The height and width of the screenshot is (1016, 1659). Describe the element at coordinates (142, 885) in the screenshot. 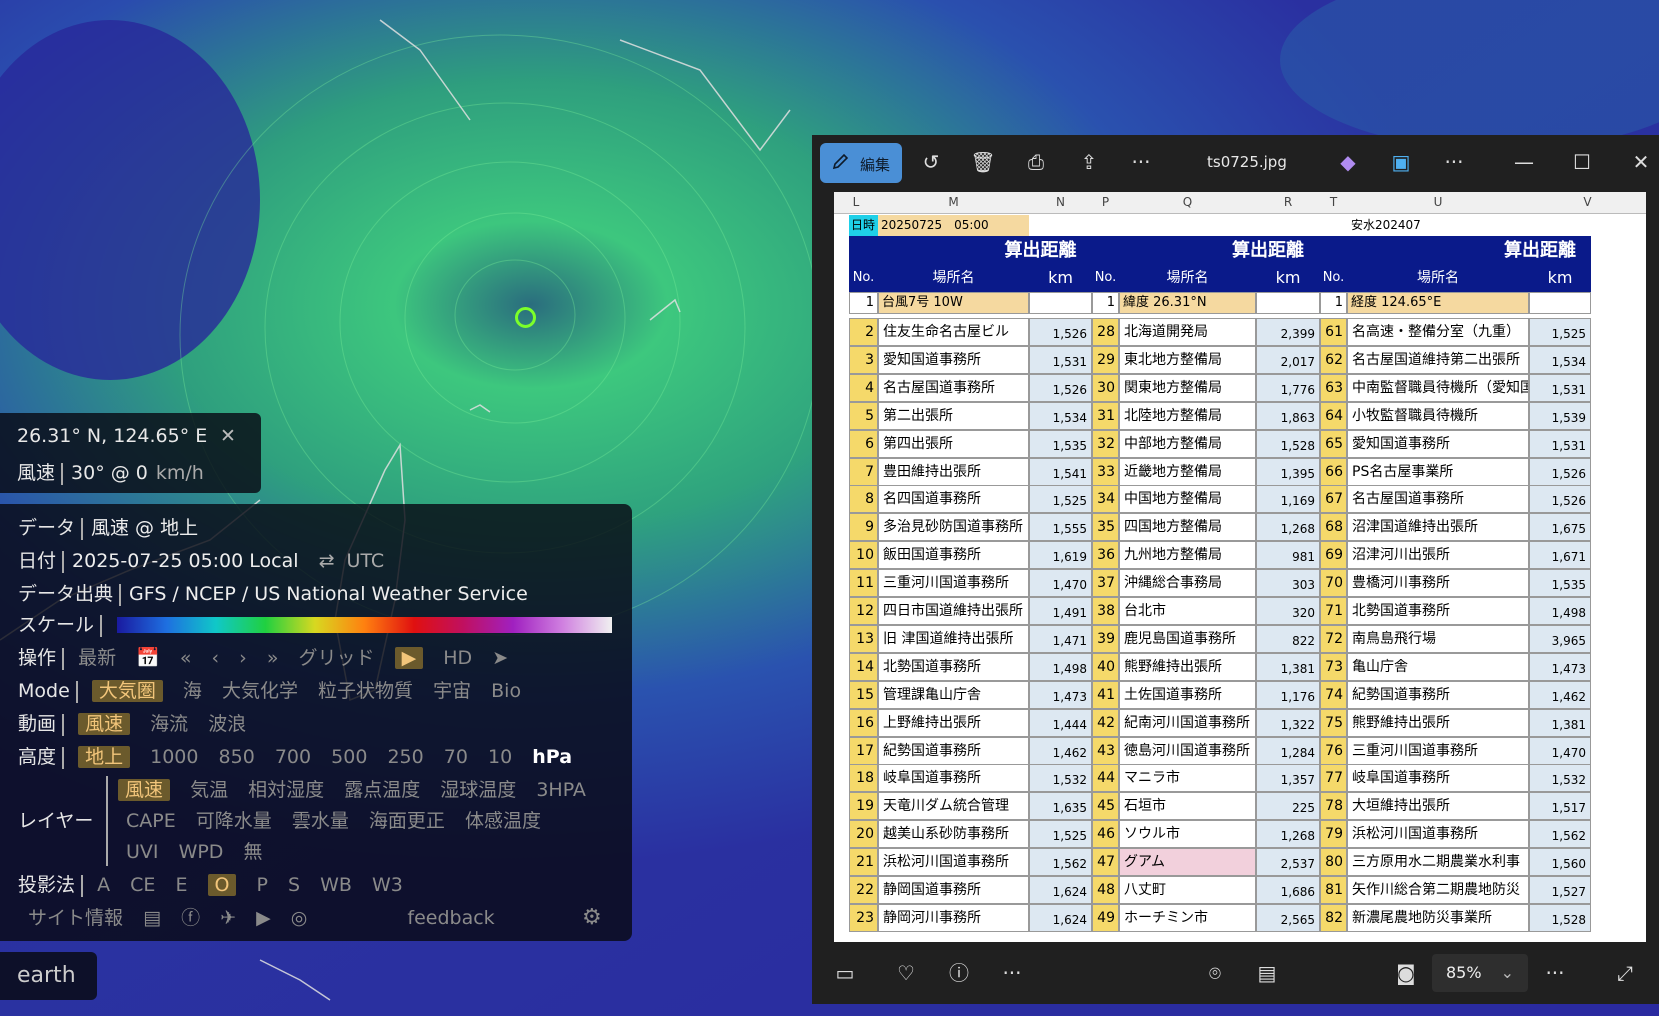

I see `proj-ce: CE` at that location.